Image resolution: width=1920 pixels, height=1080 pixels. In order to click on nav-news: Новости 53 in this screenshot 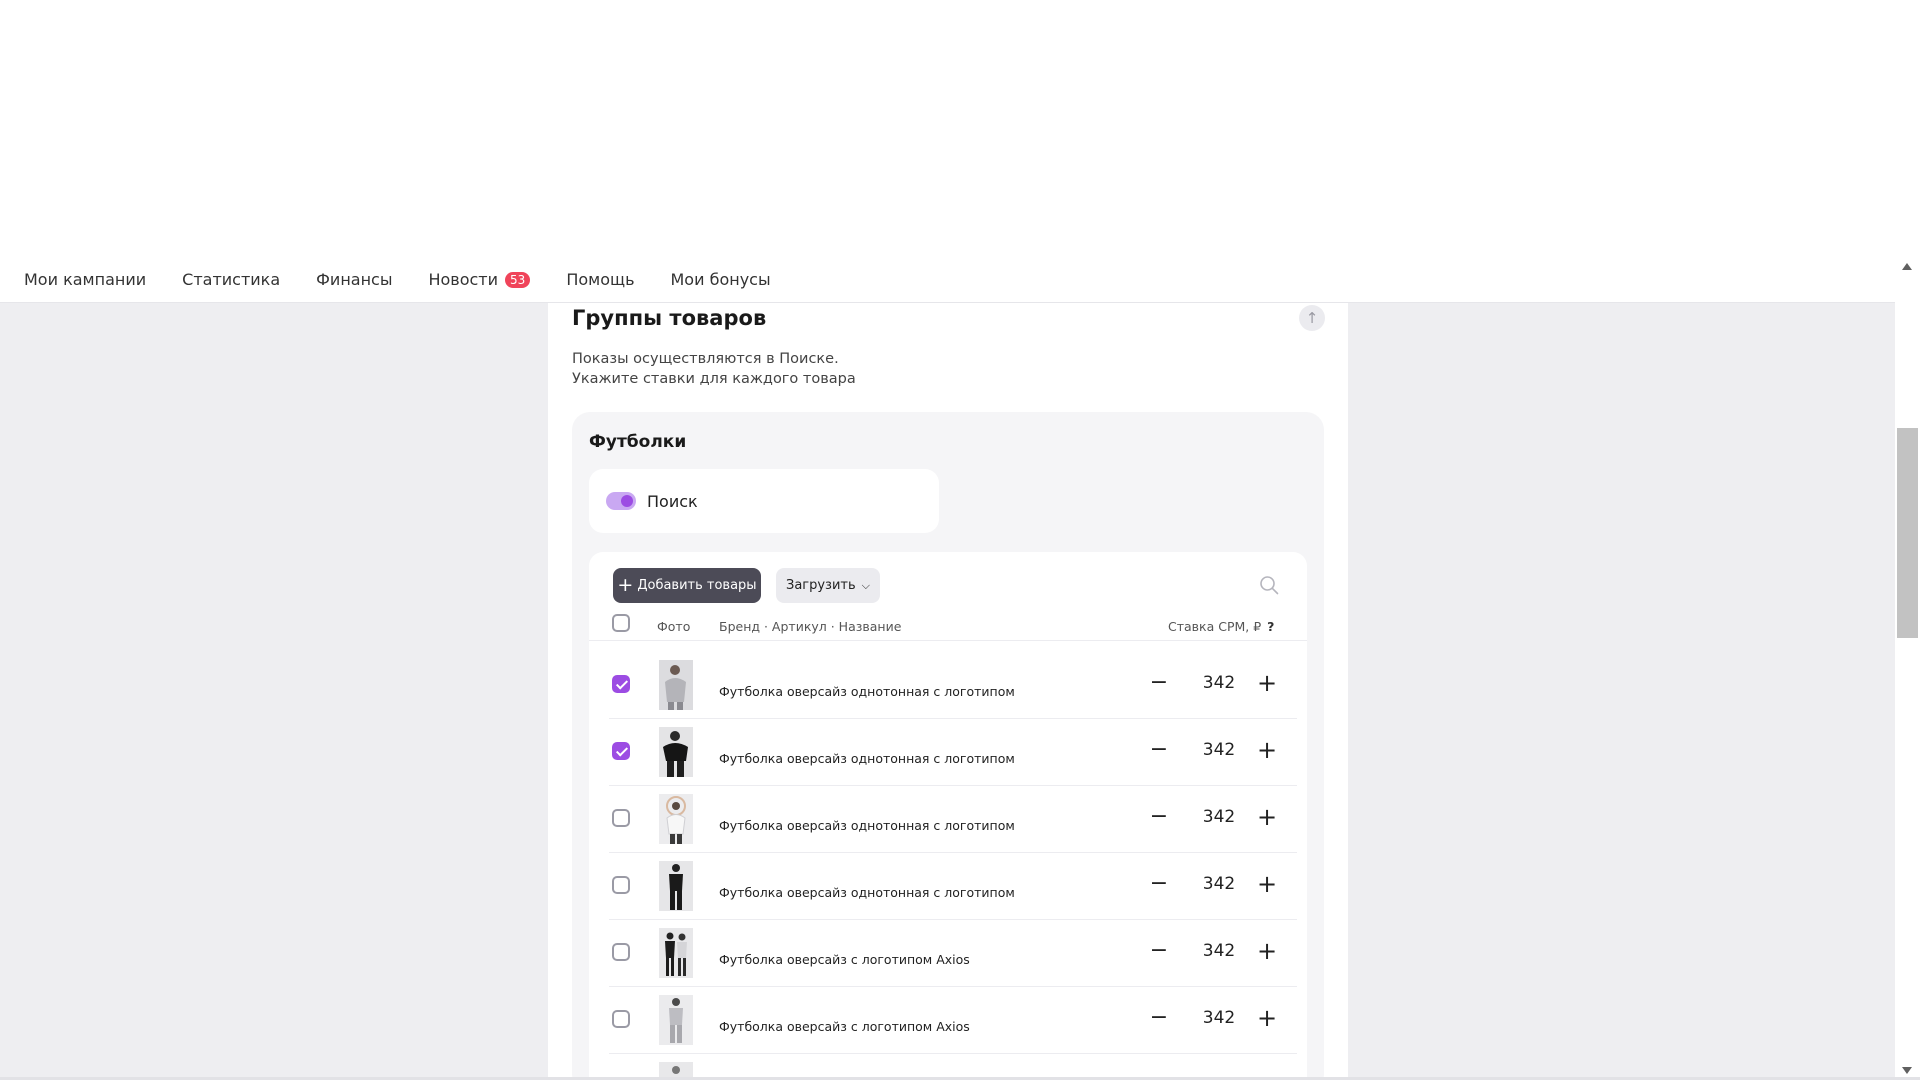, I will do `click(479, 279)`.